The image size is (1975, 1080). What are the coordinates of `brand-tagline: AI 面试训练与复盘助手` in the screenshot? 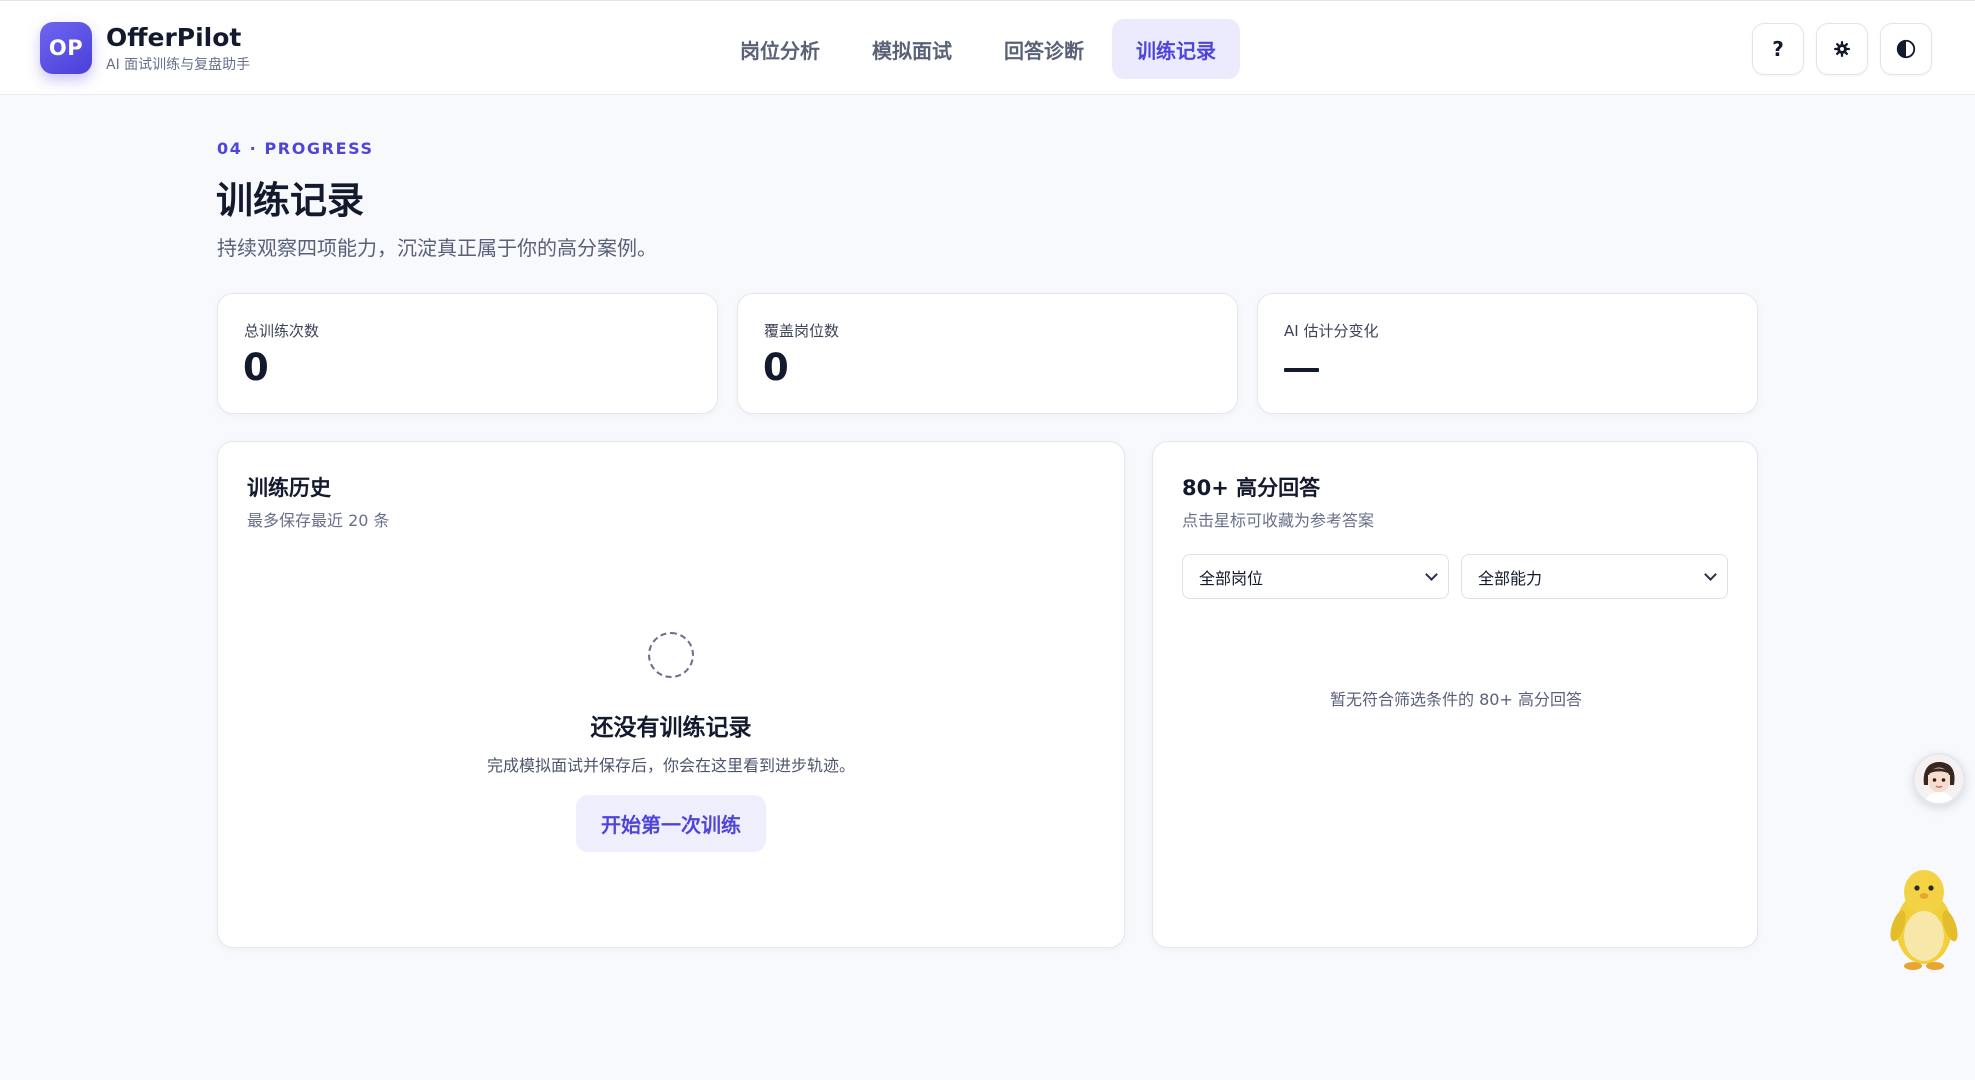 It's located at (178, 65).